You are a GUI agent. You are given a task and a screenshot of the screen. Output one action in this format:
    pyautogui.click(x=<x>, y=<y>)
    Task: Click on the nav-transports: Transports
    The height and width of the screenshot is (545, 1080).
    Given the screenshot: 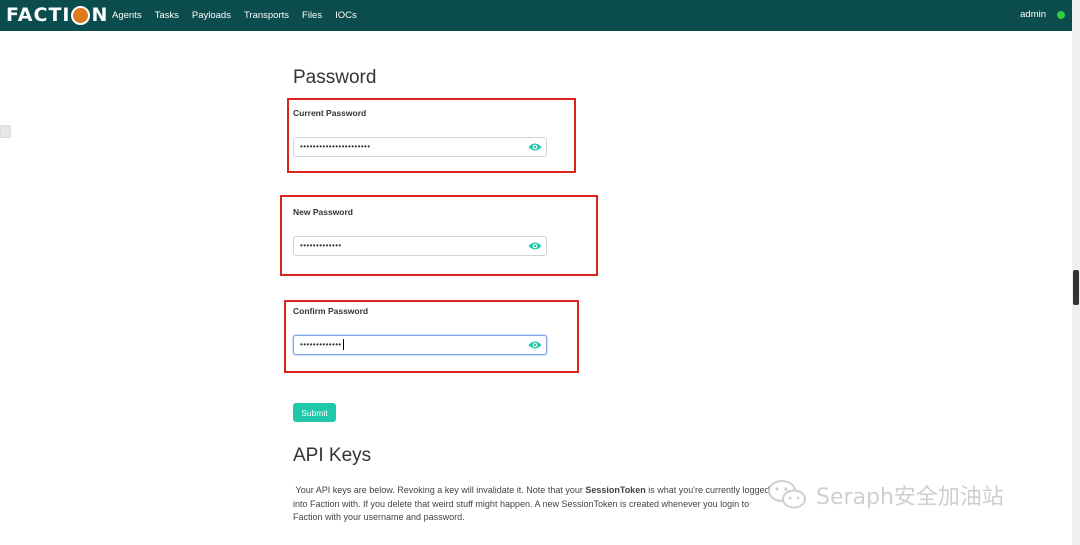 What is the action you would take?
    pyautogui.click(x=266, y=15)
    